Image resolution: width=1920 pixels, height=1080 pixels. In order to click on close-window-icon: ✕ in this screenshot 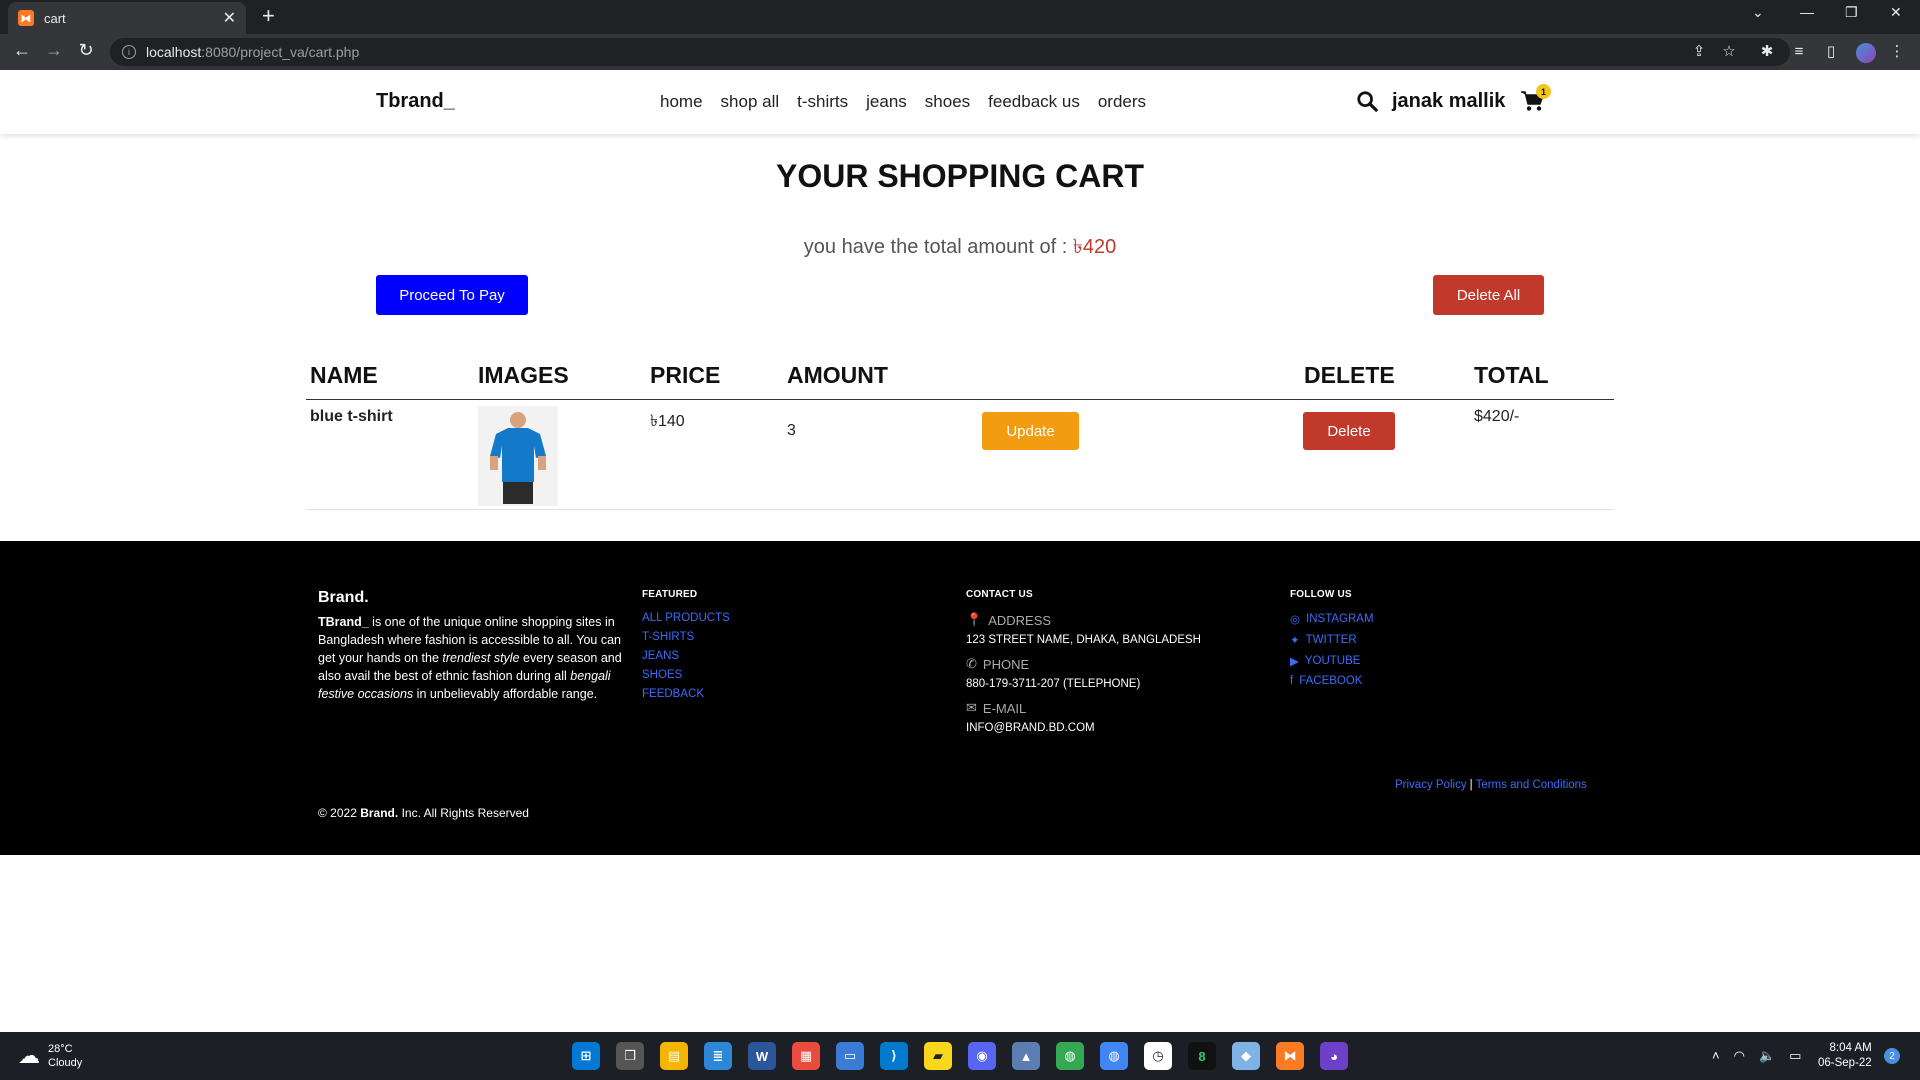, I will do `click(1896, 12)`.